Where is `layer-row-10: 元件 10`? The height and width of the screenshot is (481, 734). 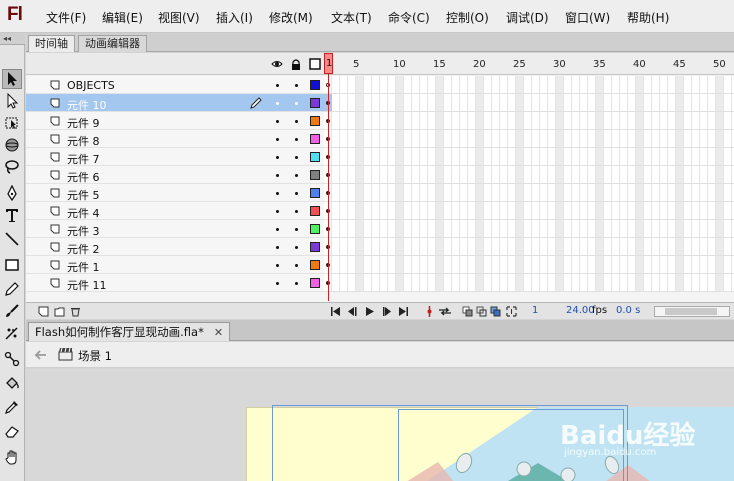 layer-row-10: 元件 10 is located at coordinates (175, 103).